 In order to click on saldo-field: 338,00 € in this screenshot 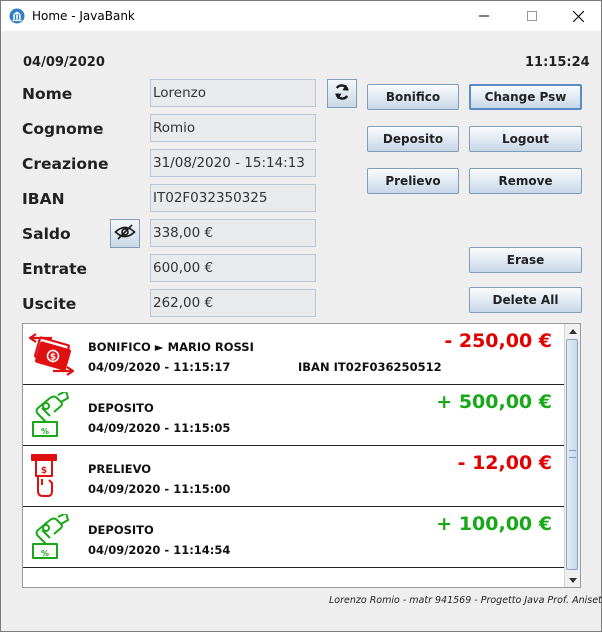, I will do `click(233, 233)`.